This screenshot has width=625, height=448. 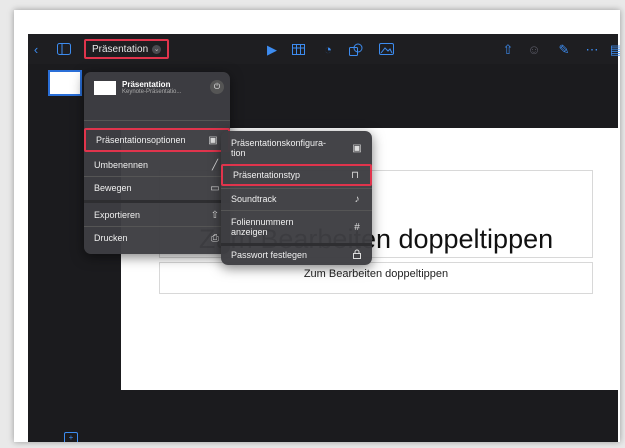 I want to click on menu-item-presentation-type: Präsentationstyp ⊓, so click(x=296, y=175).